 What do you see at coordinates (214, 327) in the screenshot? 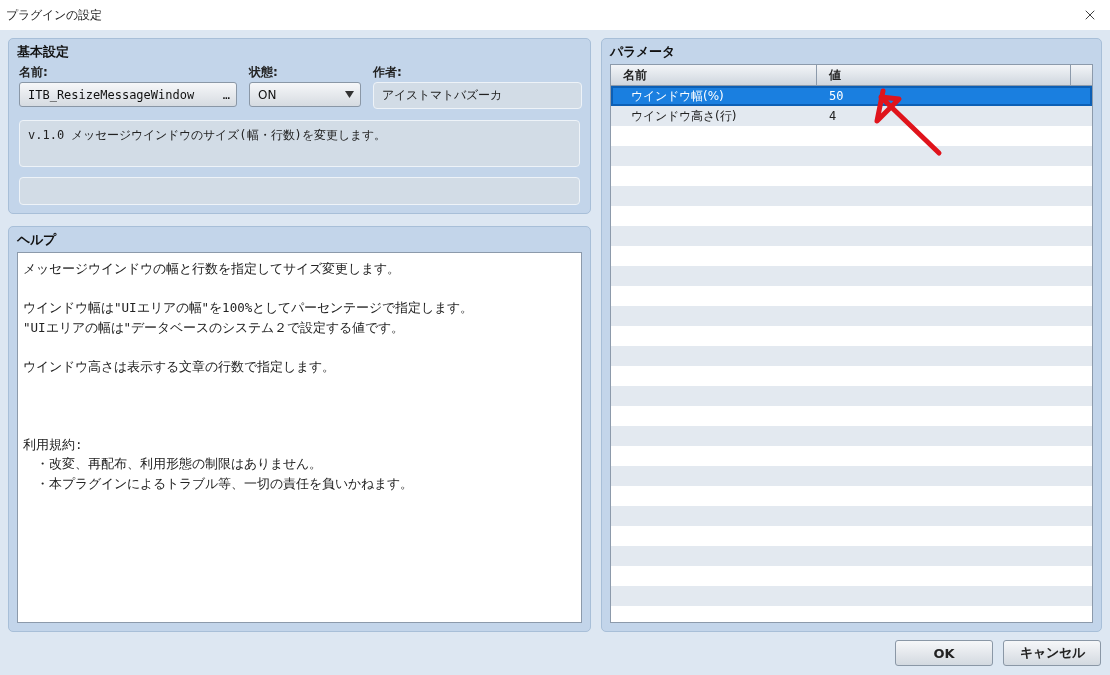
I see `help-text-line: "UIエリアの幅は"データベースのシステム２で設定する値です。` at bounding box center [214, 327].